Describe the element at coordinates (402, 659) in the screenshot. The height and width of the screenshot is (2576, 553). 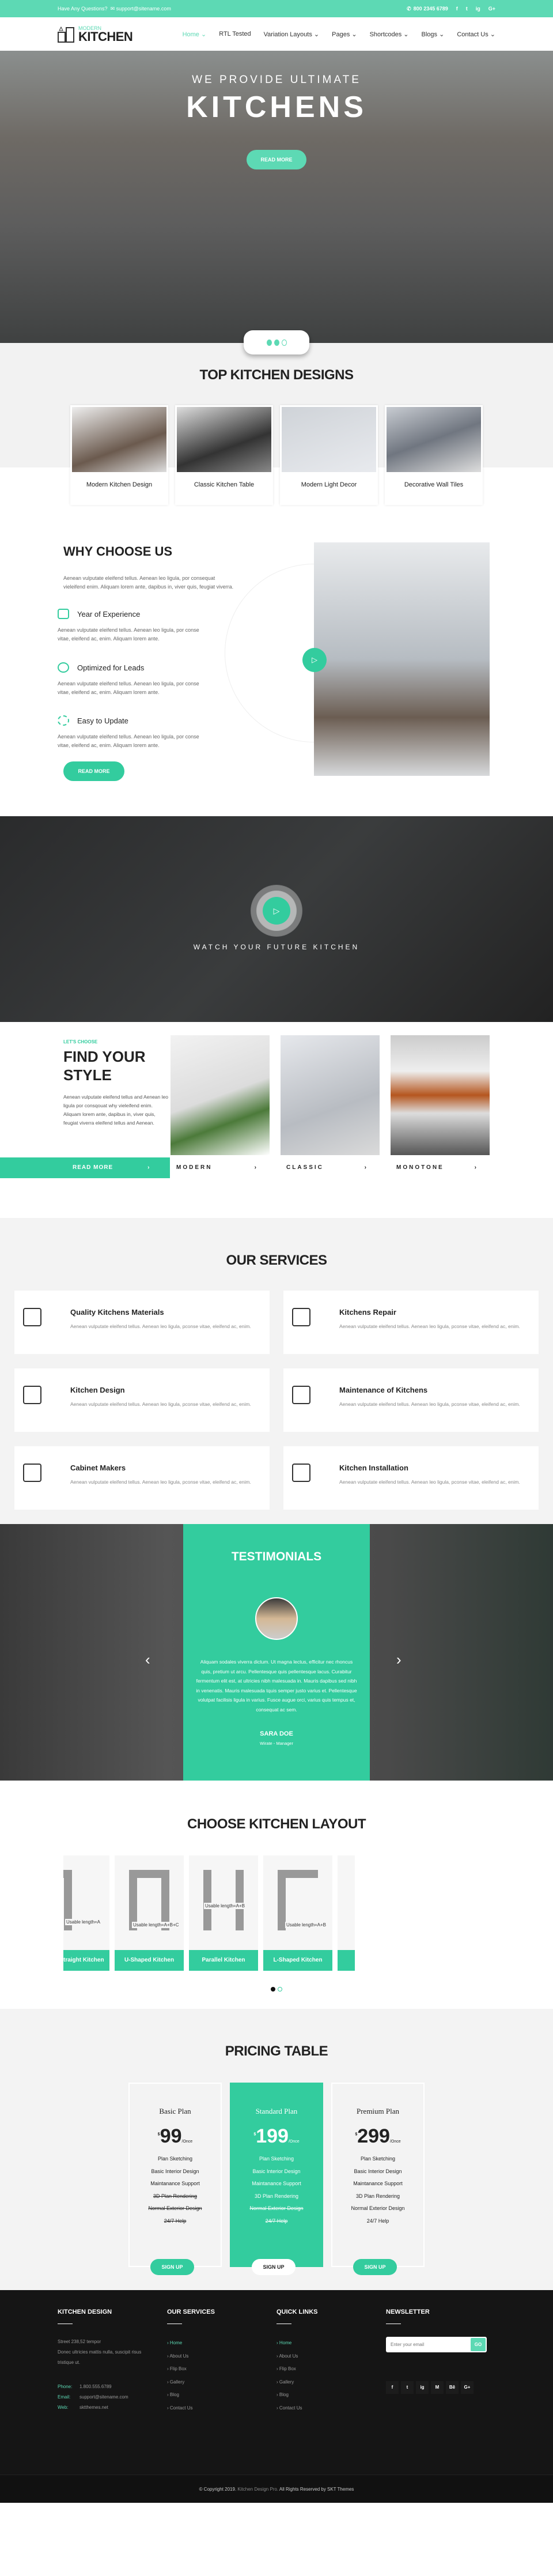
I see `kitchen-image` at that location.